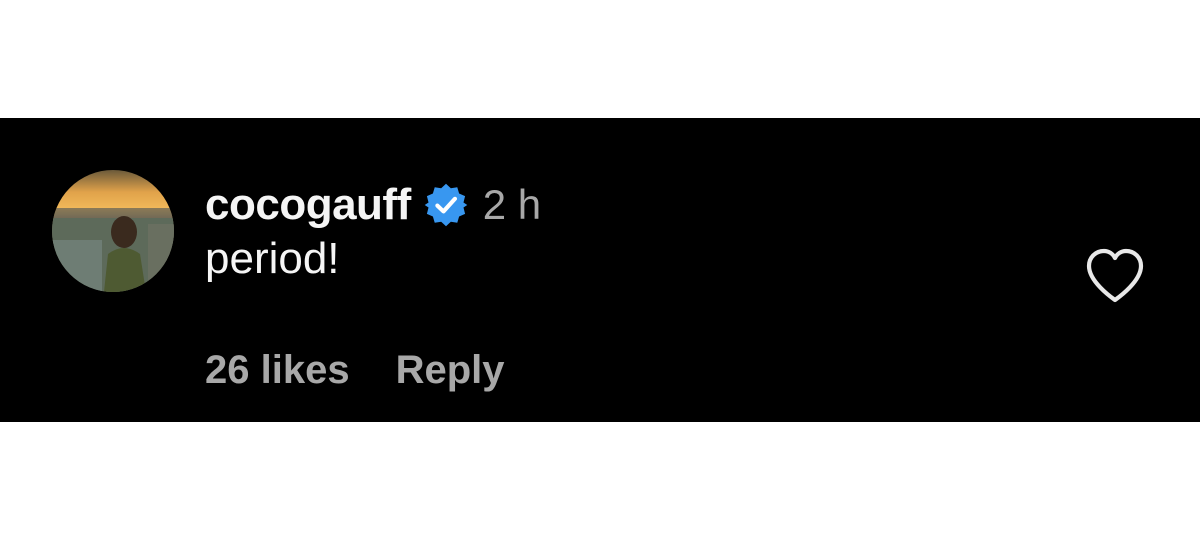 The height and width of the screenshot is (540, 1200). What do you see at coordinates (446, 205) in the screenshot?
I see `verified-badge-icon` at bounding box center [446, 205].